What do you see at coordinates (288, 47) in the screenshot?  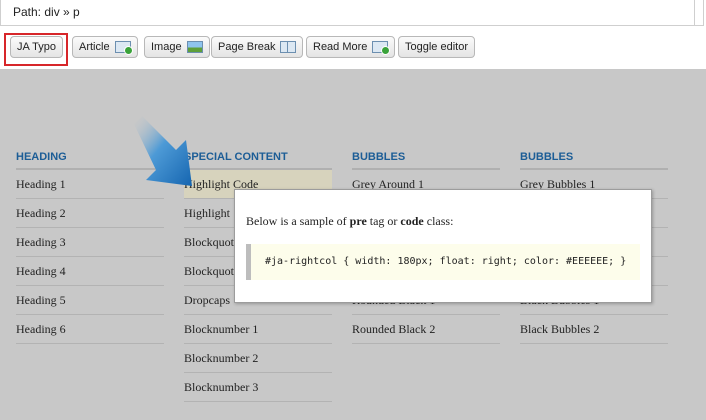 I see `page-break-icon` at bounding box center [288, 47].